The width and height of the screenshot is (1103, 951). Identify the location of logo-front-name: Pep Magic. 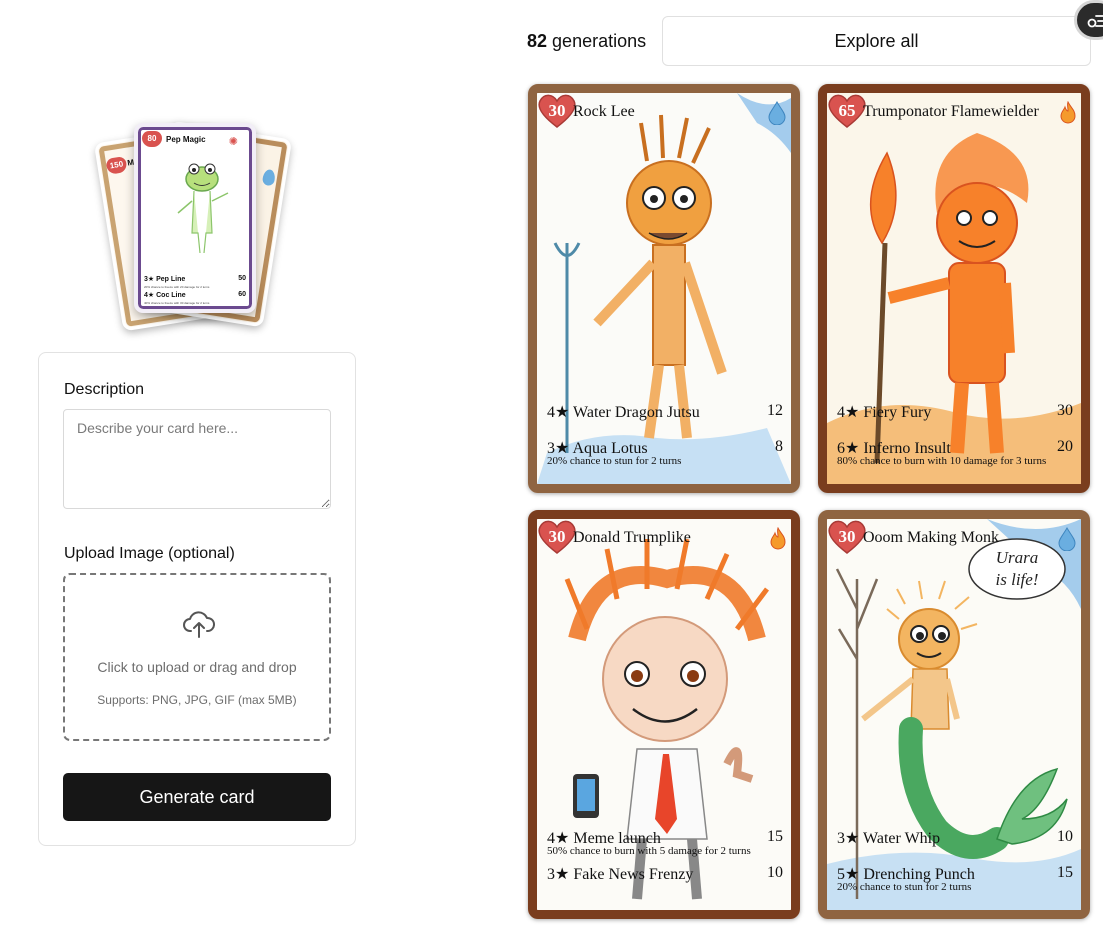
(186, 139).